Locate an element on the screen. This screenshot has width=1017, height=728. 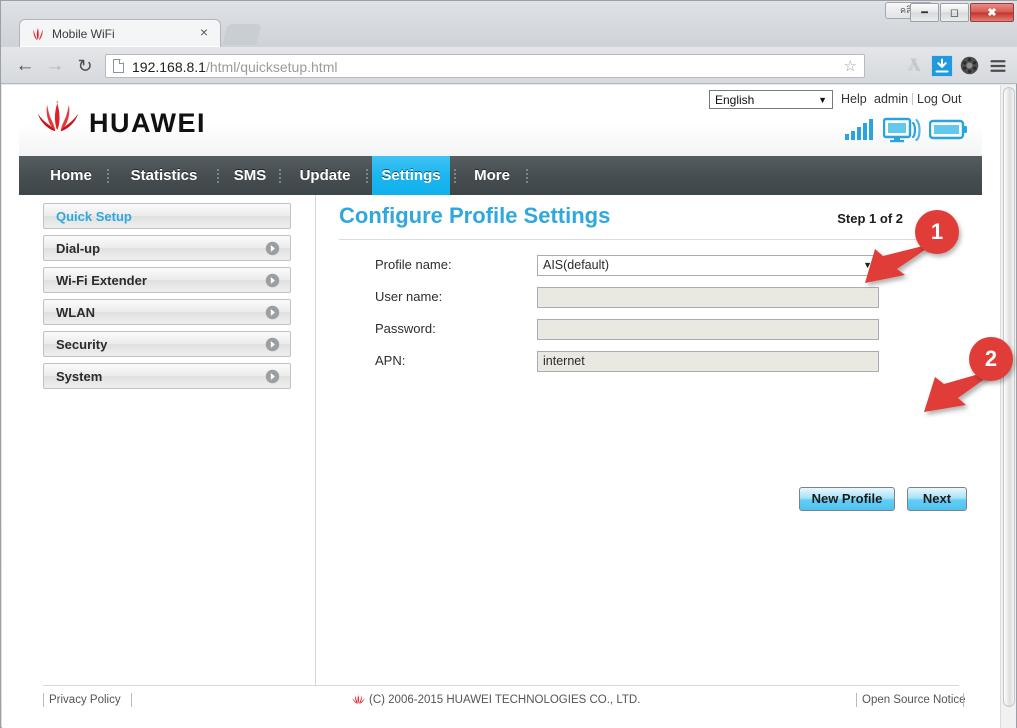
annotation-badge-2: 2 is located at coordinates (991, 359).